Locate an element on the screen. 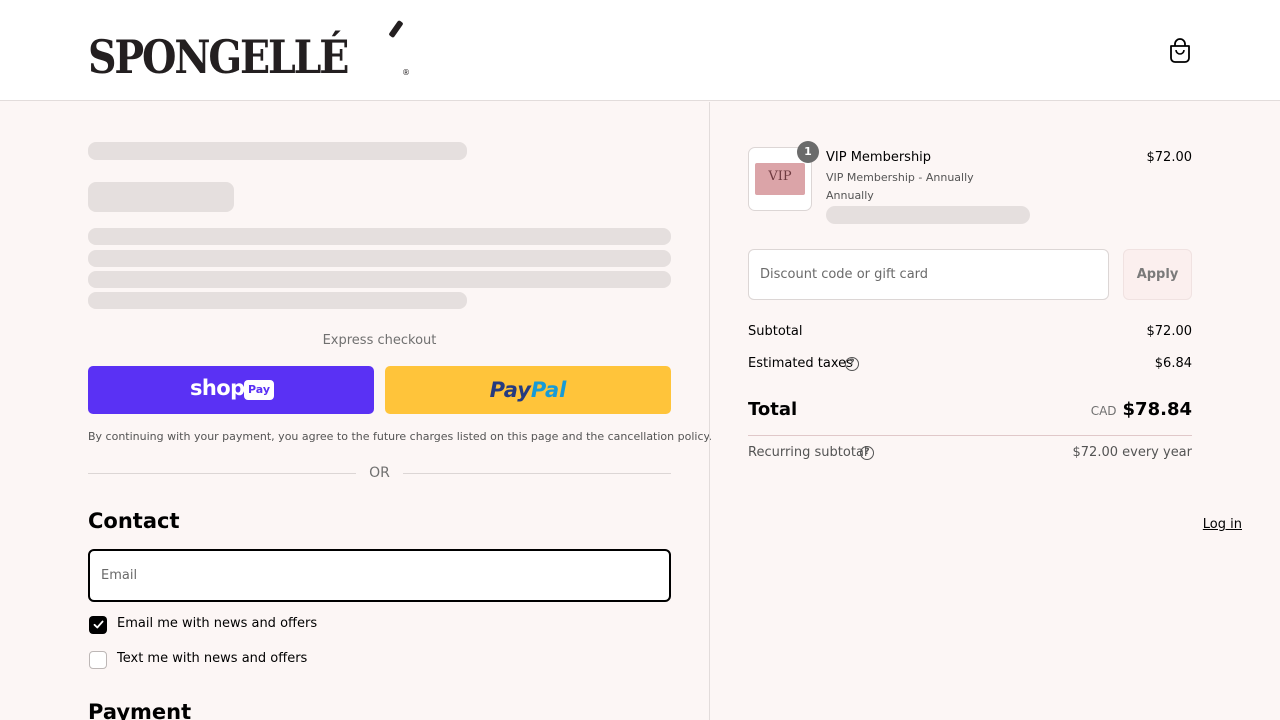 The image size is (1280, 720). vip-card-image: VIP is located at coordinates (780, 179).